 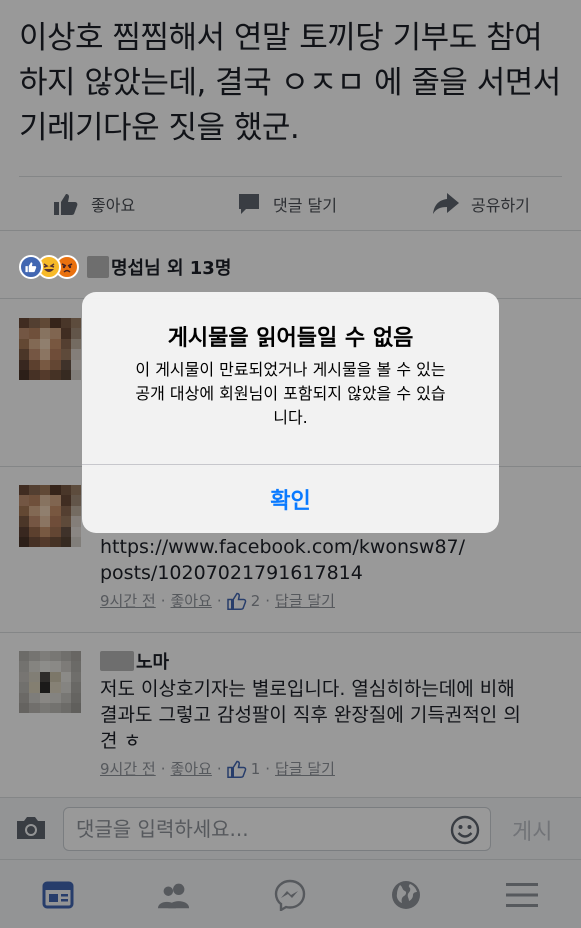 I want to click on alert-message-line: 니다., so click(x=290, y=417).